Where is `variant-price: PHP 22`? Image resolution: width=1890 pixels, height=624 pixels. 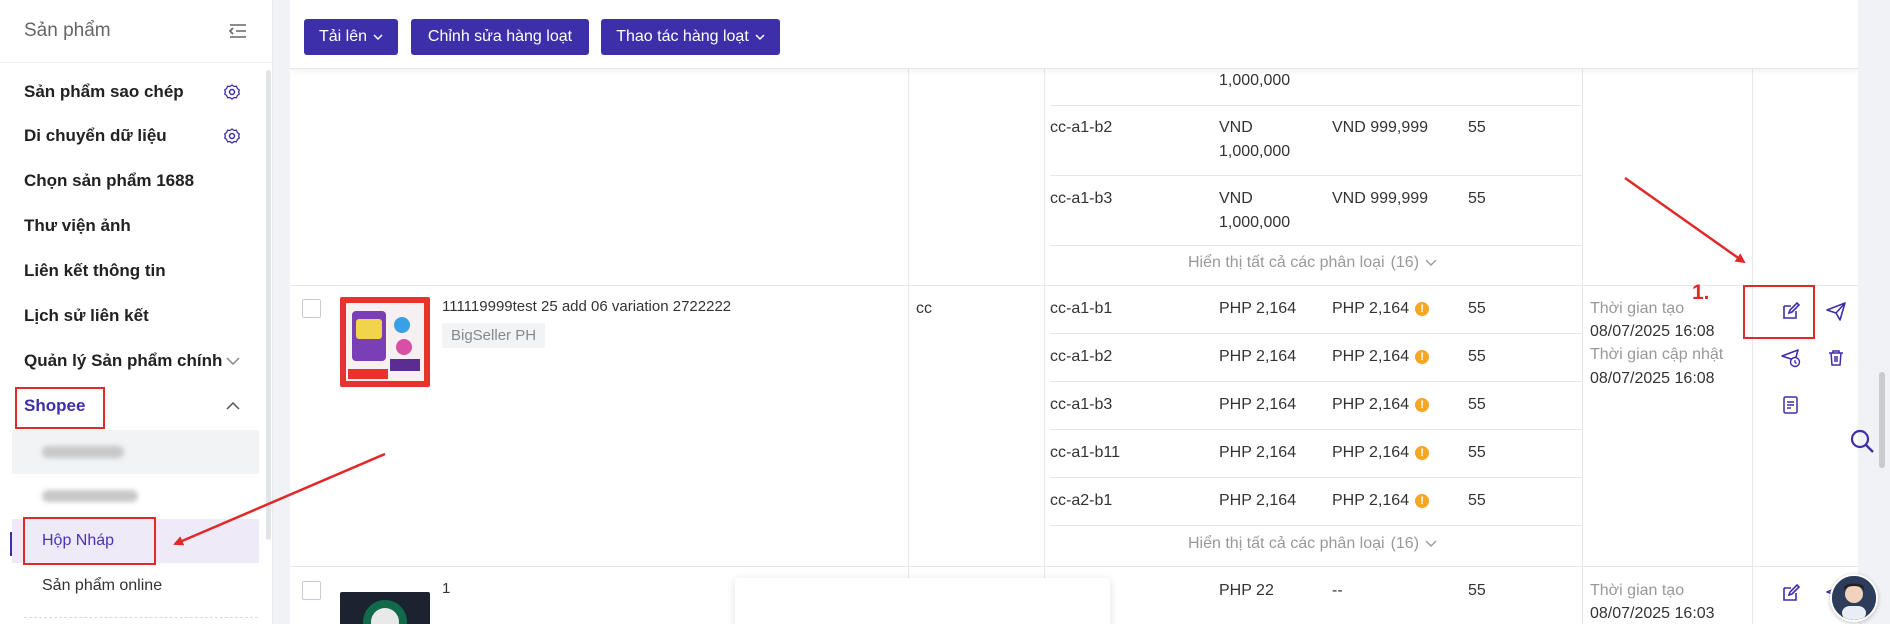
variant-price: PHP 22 is located at coordinates (1246, 590).